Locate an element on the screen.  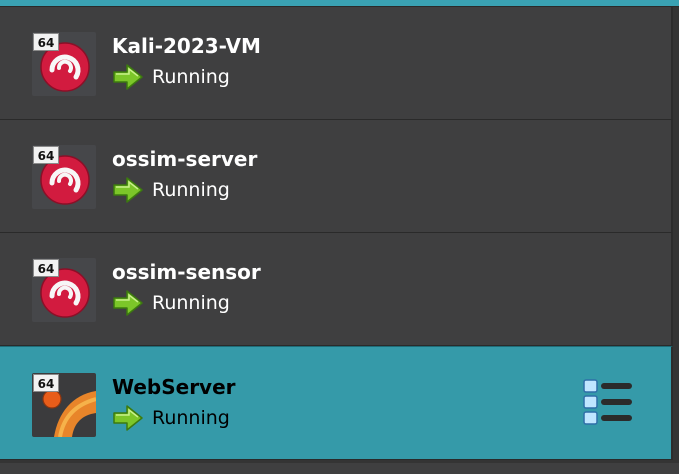
vm-name: WebServer is located at coordinates (174, 387).